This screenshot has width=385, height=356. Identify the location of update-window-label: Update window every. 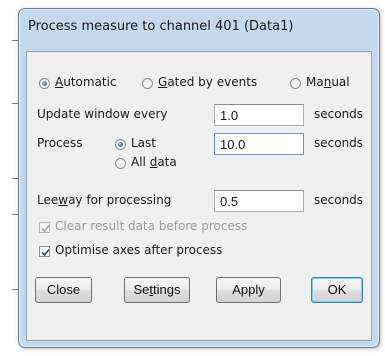
(102, 114).